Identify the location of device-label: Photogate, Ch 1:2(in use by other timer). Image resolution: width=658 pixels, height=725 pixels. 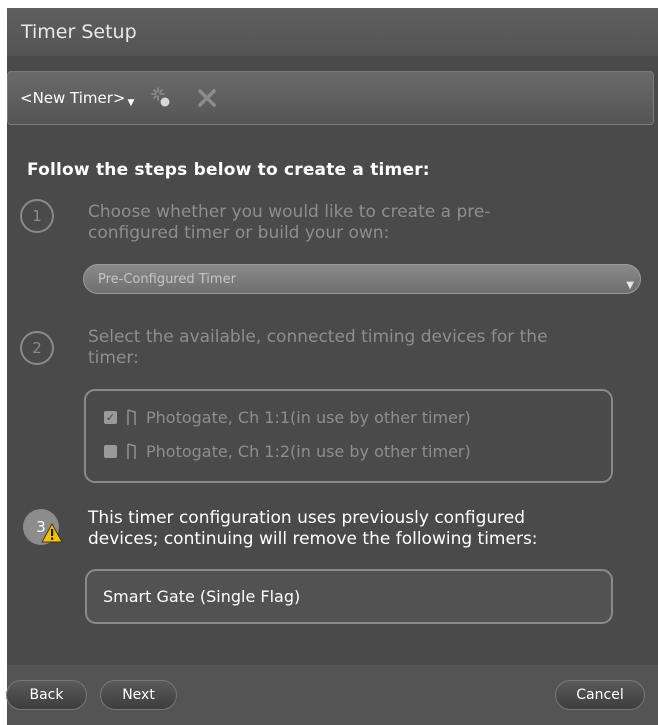
(308, 451).